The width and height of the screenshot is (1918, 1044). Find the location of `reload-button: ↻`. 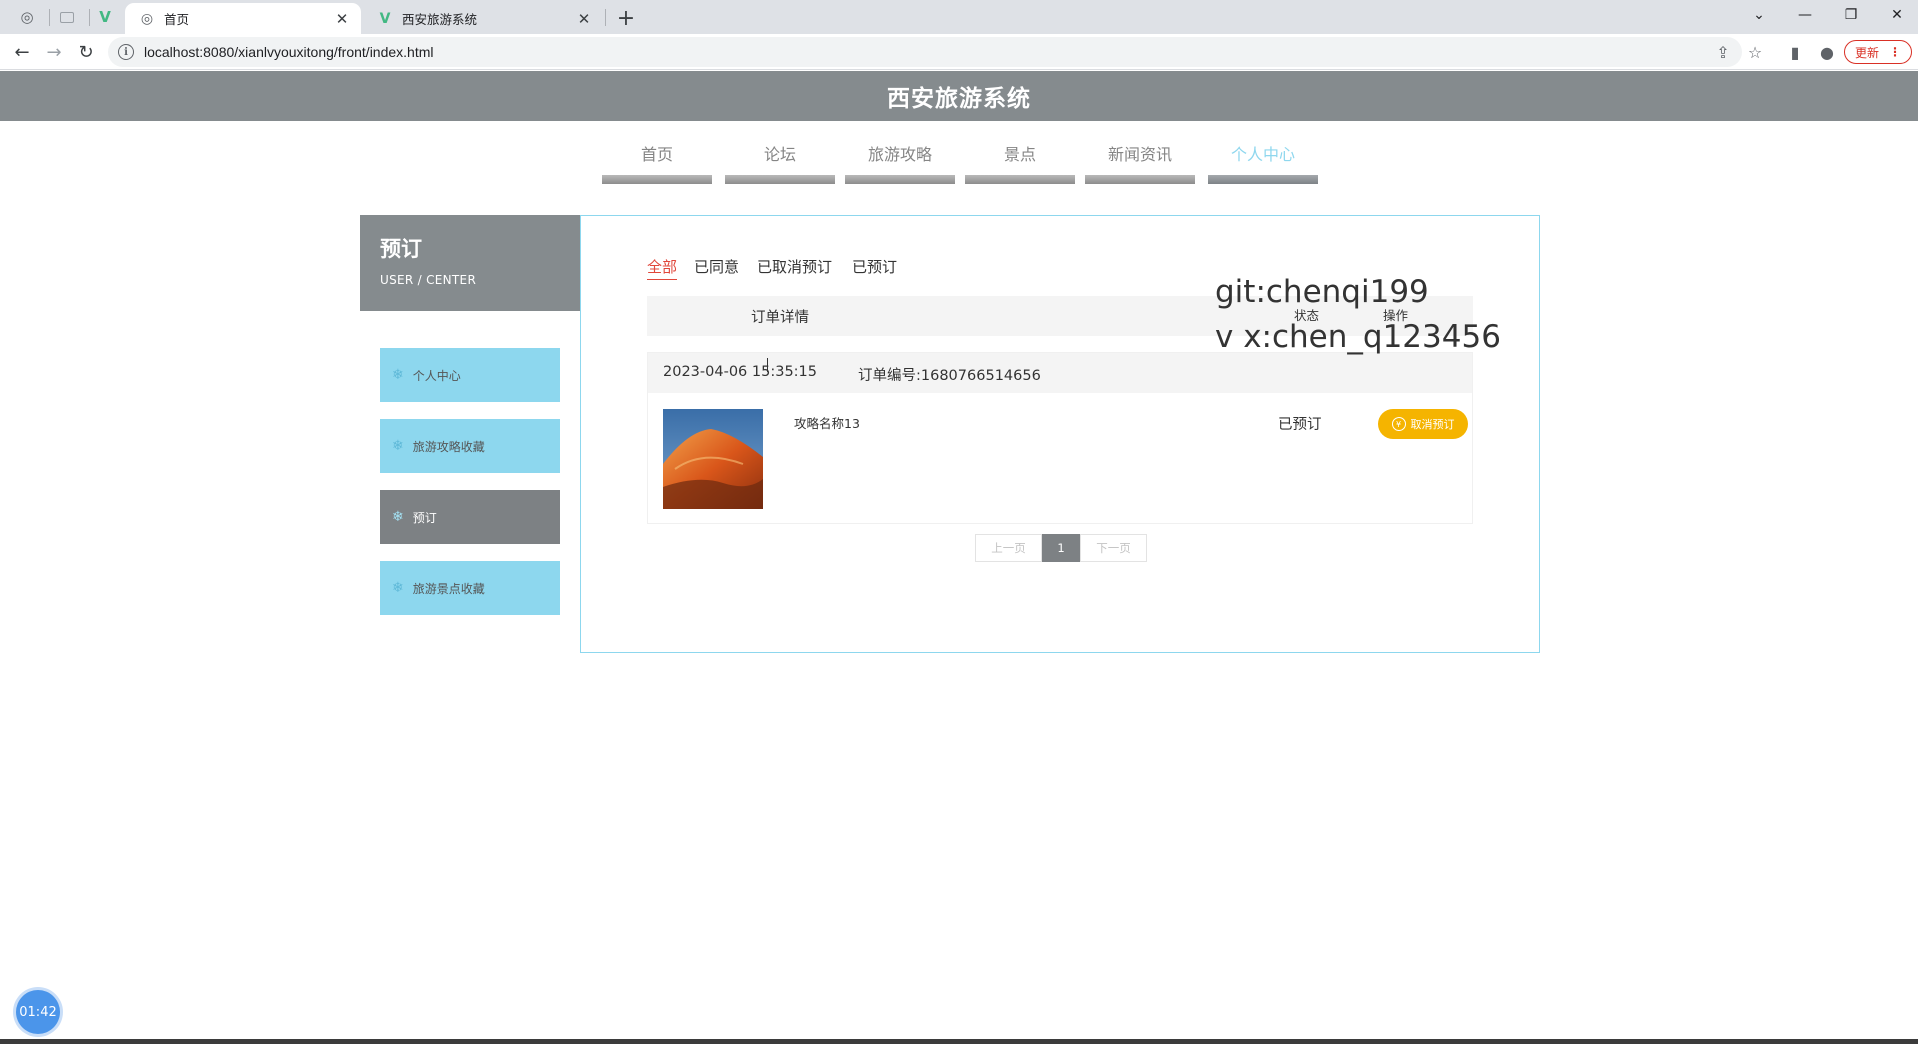

reload-button: ↻ is located at coordinates (86, 52).